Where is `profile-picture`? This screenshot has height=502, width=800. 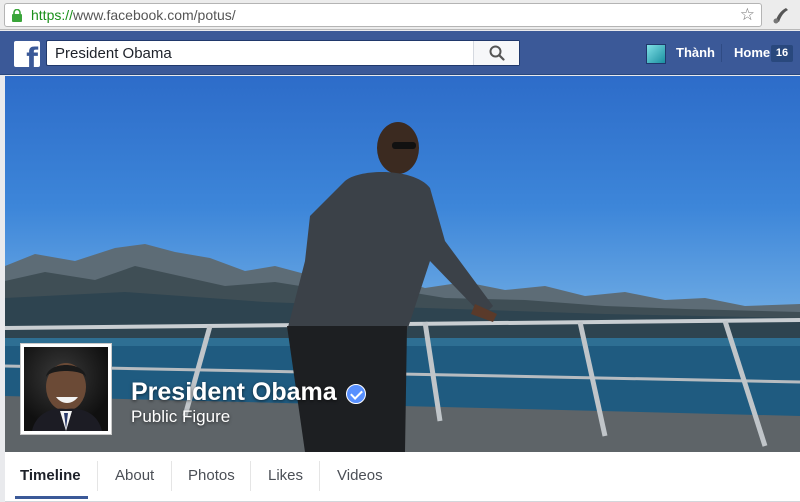
profile-picture is located at coordinates (66, 389).